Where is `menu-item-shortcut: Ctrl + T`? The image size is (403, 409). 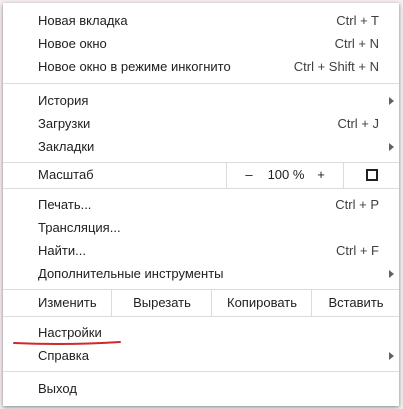
menu-item-shortcut: Ctrl + T is located at coordinates (357, 20).